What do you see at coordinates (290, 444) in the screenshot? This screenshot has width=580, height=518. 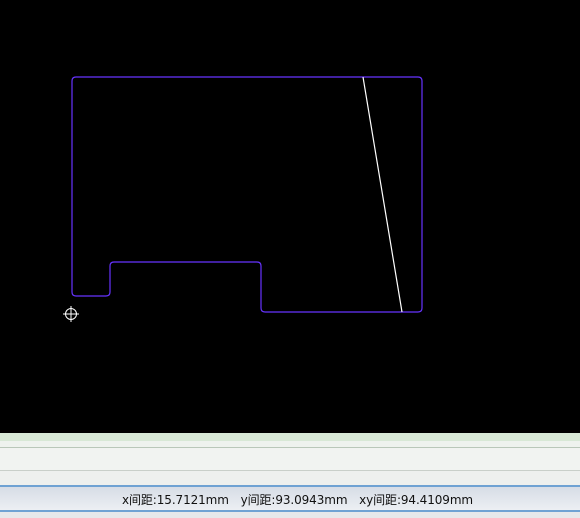 I see `toolbar-strip` at bounding box center [290, 444].